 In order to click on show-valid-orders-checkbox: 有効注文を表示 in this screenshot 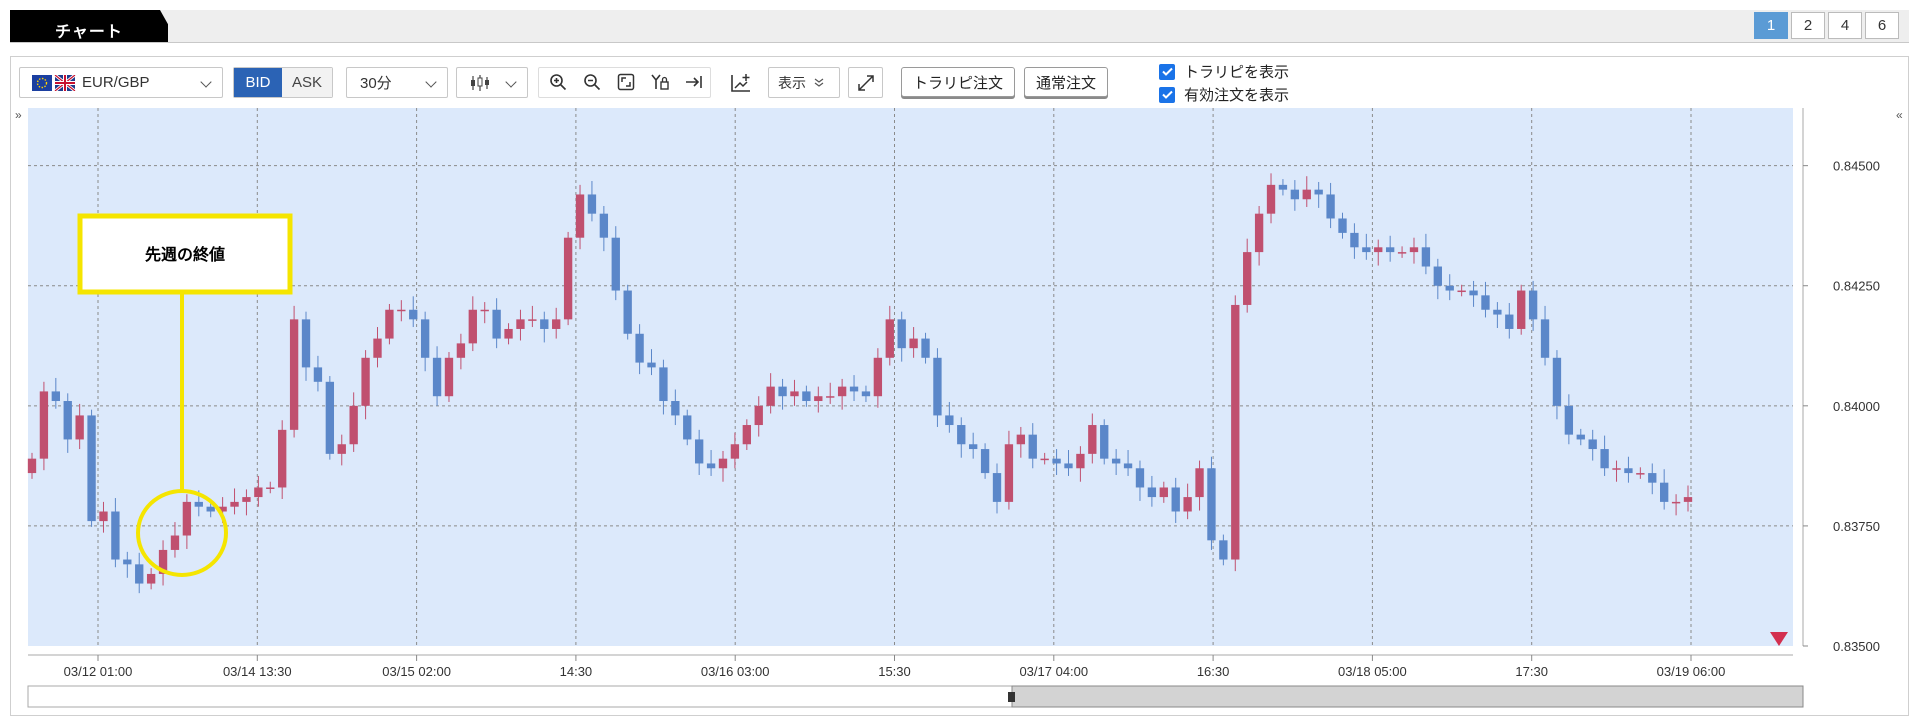, I will do `click(1224, 94)`.